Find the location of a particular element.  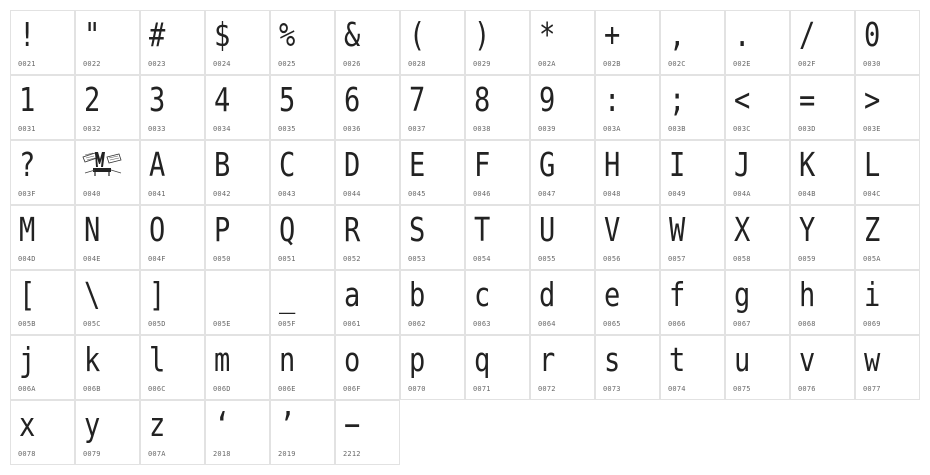

glyph-cell: y 0079 is located at coordinates (107, 432).